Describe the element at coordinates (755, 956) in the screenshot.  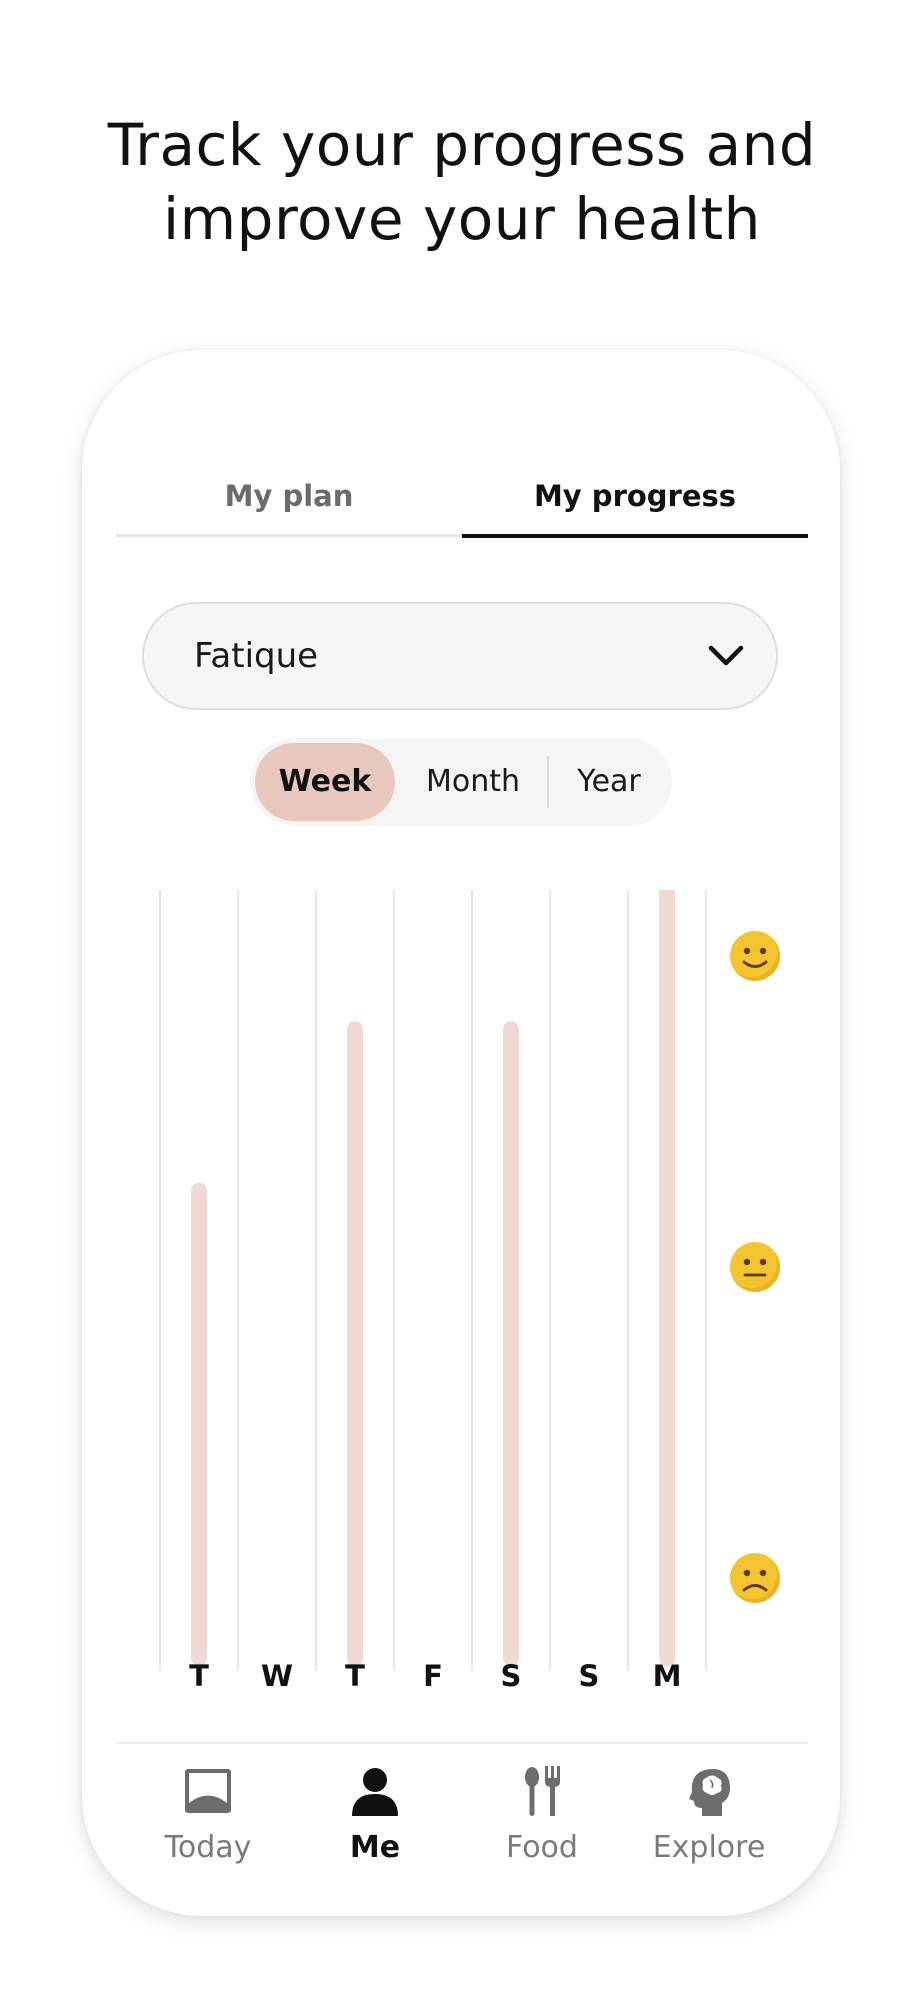
I see `slightly-smiling-face-icon` at that location.